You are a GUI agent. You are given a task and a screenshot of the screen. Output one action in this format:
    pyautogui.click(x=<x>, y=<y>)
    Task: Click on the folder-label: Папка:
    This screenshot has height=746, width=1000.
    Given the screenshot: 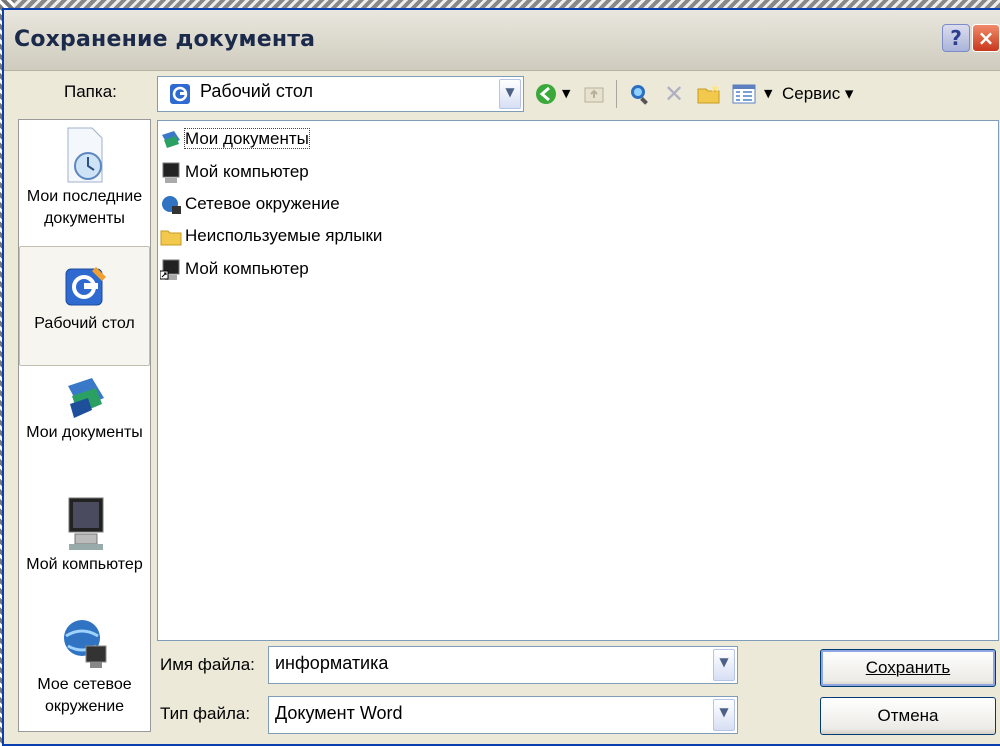 What is the action you would take?
    pyautogui.click(x=90, y=91)
    